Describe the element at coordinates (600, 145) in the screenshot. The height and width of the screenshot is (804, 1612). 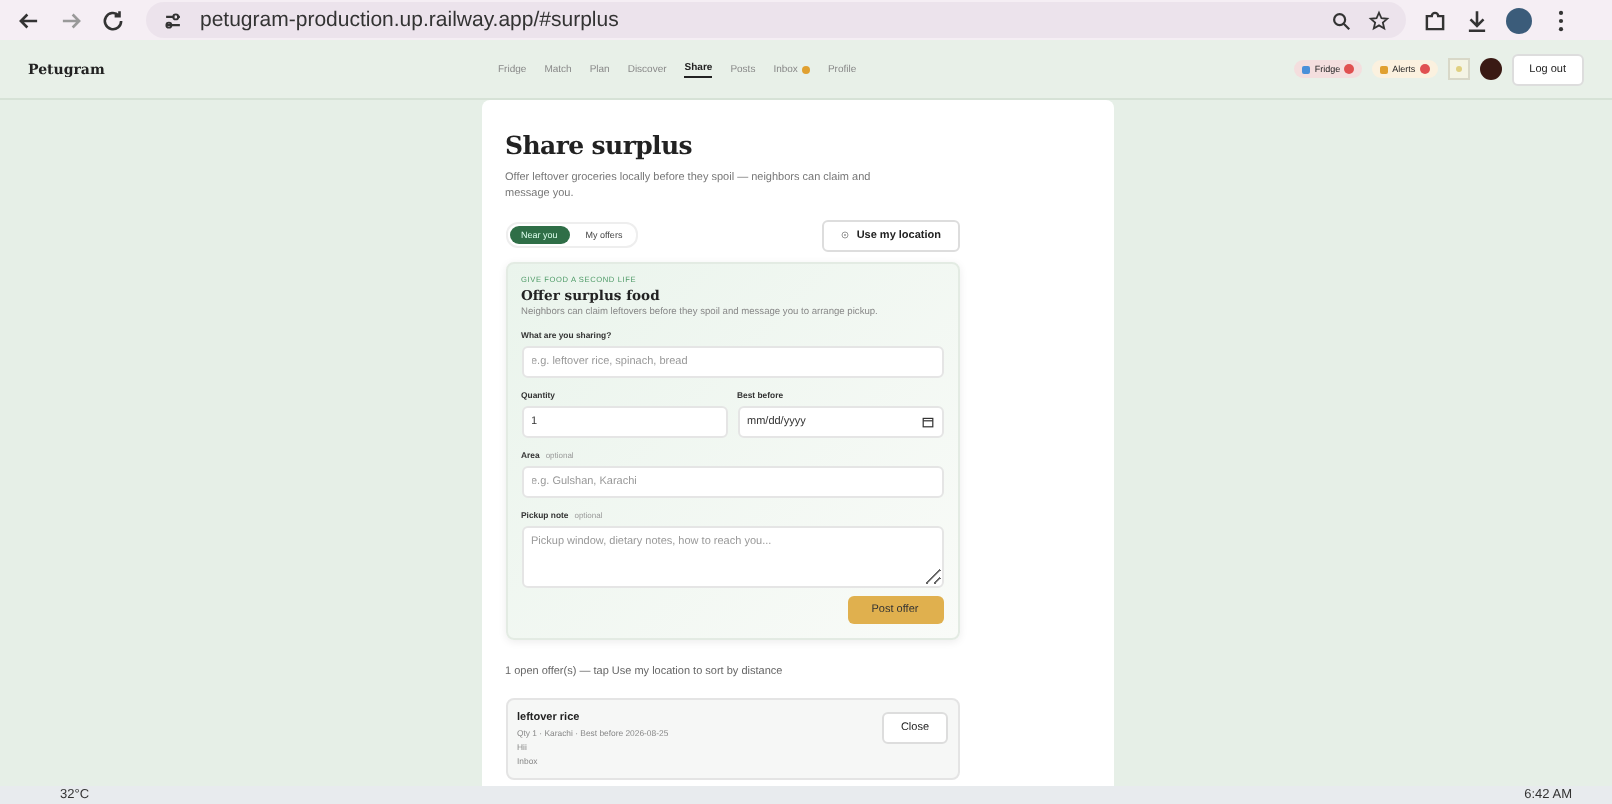
I see `page-title: Share surplus` at that location.